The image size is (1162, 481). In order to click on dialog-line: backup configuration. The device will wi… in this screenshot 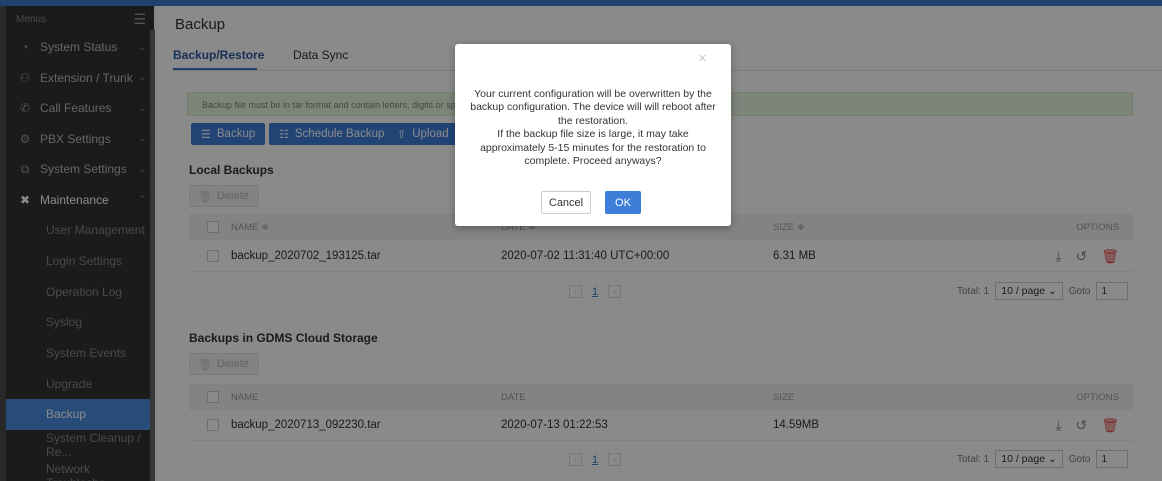, I will do `click(593, 107)`.